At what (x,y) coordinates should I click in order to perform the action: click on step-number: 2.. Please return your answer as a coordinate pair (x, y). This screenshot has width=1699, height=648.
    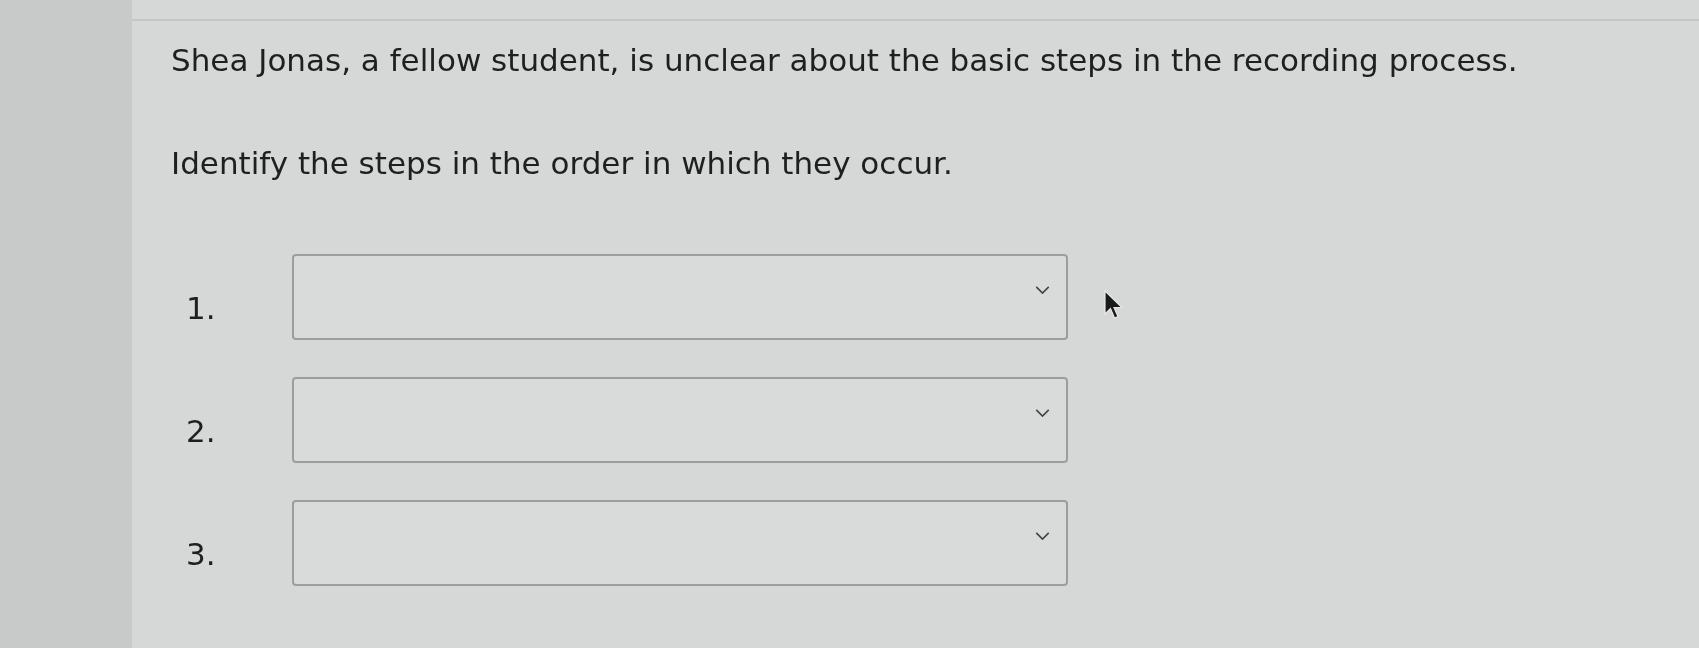
    Looking at the image, I should click on (201, 431).